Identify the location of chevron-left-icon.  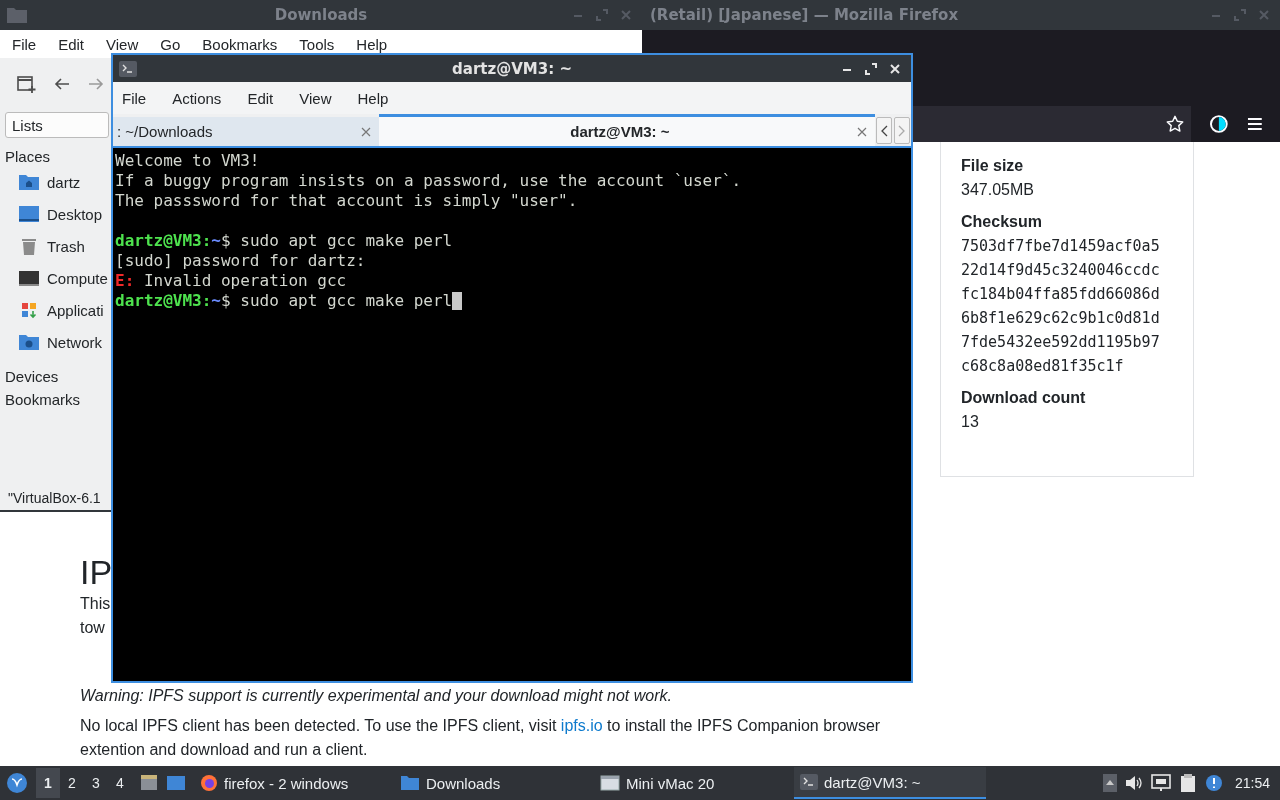
(884, 130).